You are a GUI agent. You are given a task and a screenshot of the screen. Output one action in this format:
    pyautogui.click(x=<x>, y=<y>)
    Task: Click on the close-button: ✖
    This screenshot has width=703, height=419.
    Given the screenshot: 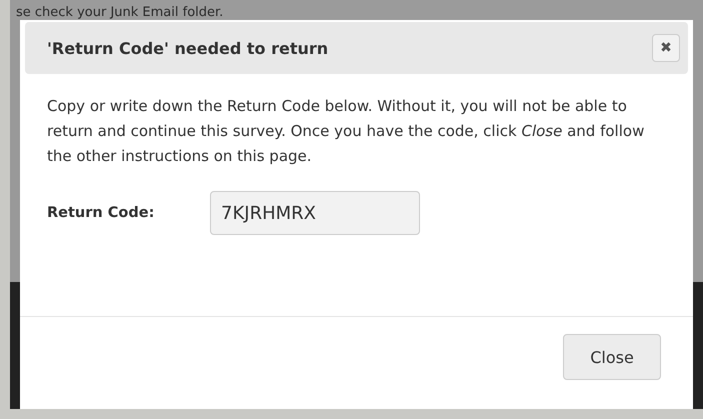 What is the action you would take?
    pyautogui.click(x=666, y=48)
    